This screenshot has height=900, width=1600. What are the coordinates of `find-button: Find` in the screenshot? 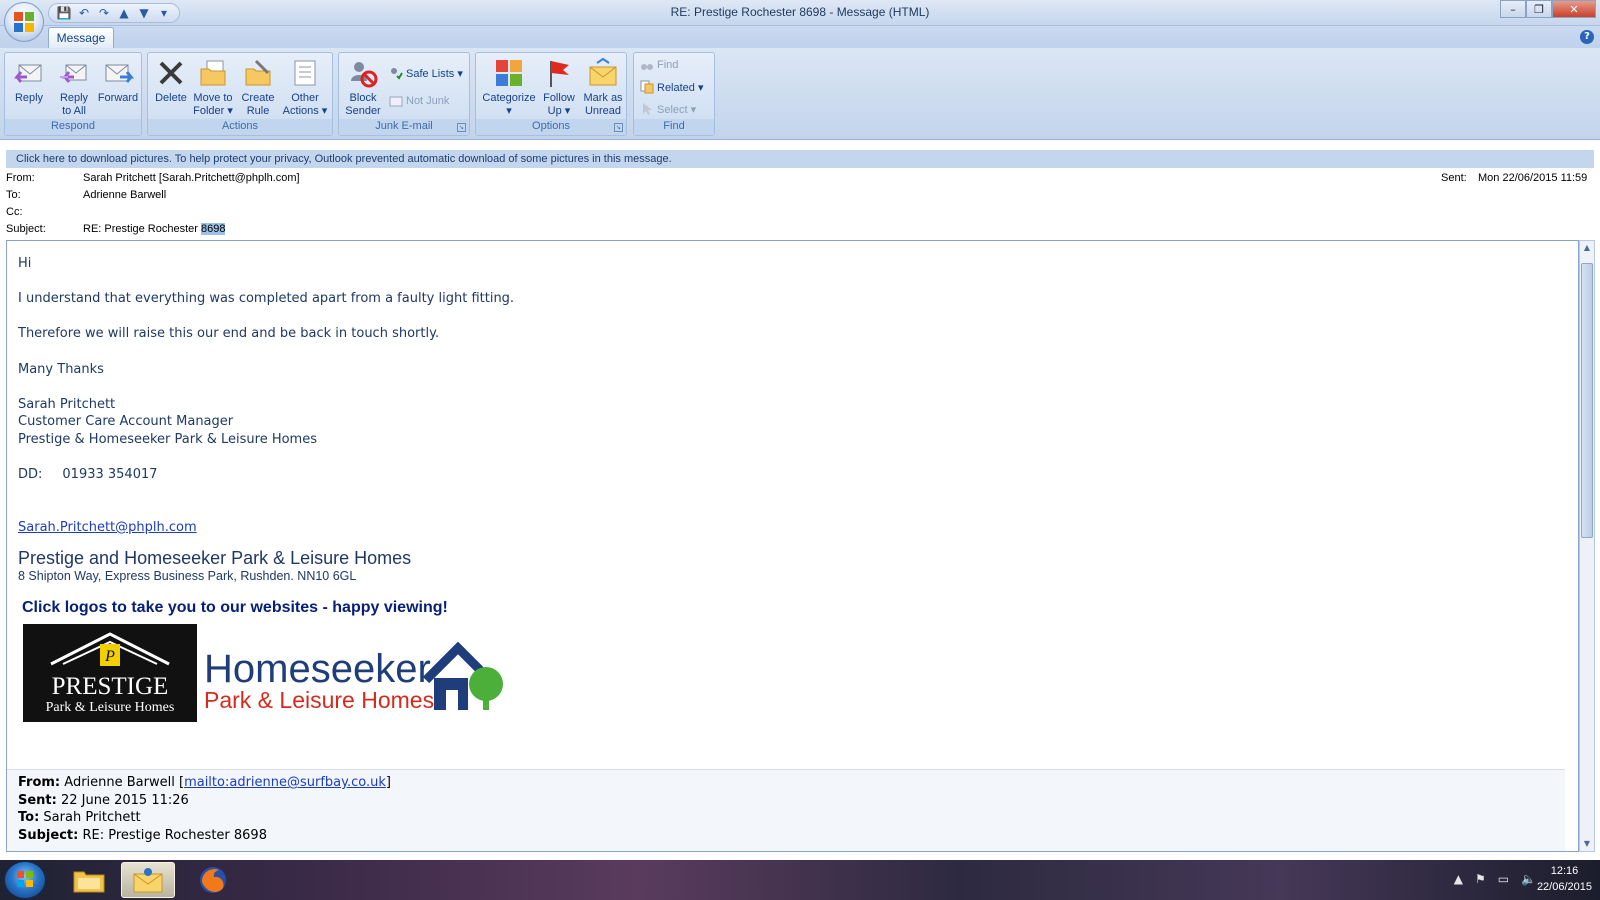 It's located at (659, 65).